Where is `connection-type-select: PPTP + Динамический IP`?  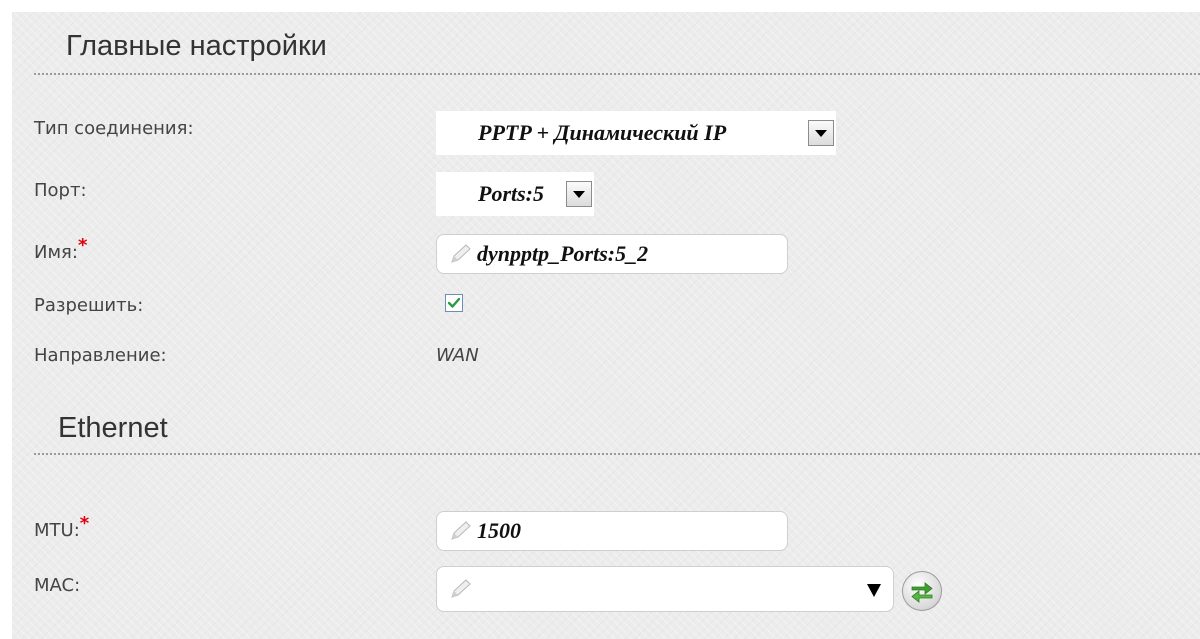
connection-type-select: PPTP + Динамический IP is located at coordinates (636, 133).